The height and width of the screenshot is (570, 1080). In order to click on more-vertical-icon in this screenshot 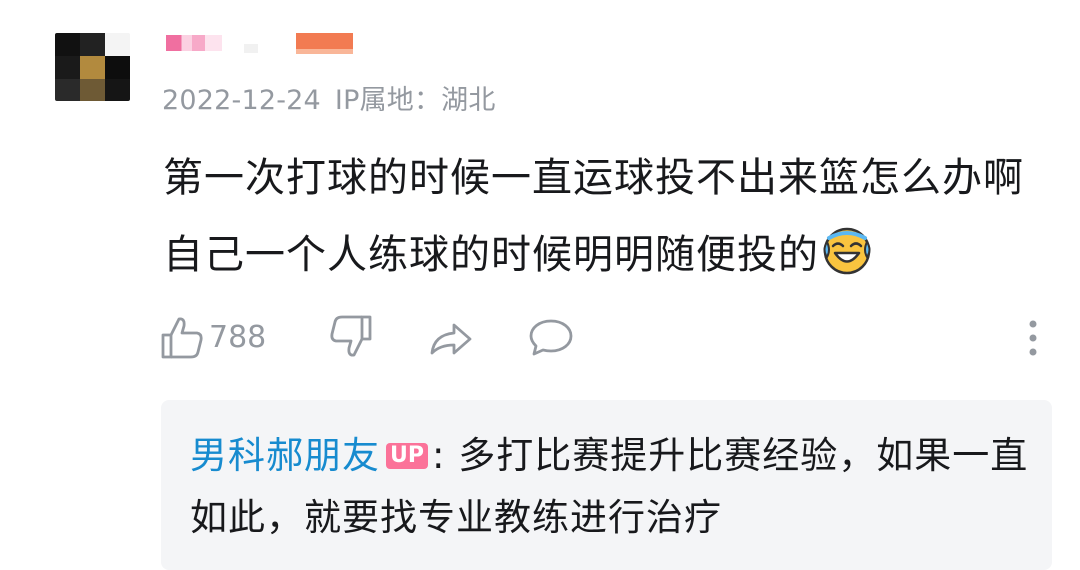, I will do `click(1033, 338)`.